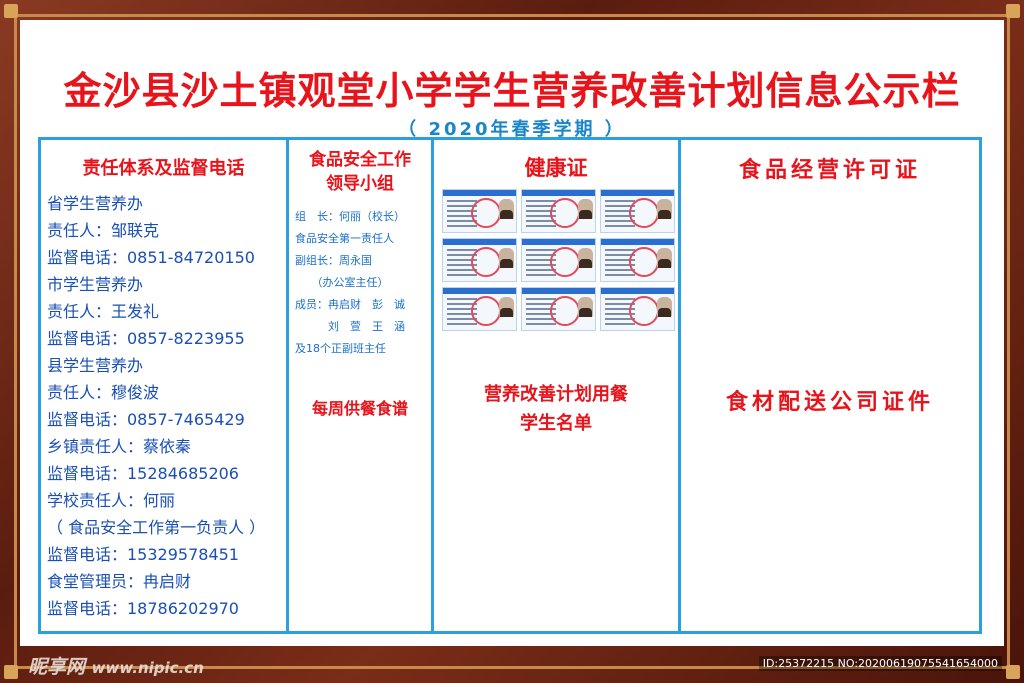  I want to click on food-safety-heading-line1: 食品安全工作, so click(360, 160).